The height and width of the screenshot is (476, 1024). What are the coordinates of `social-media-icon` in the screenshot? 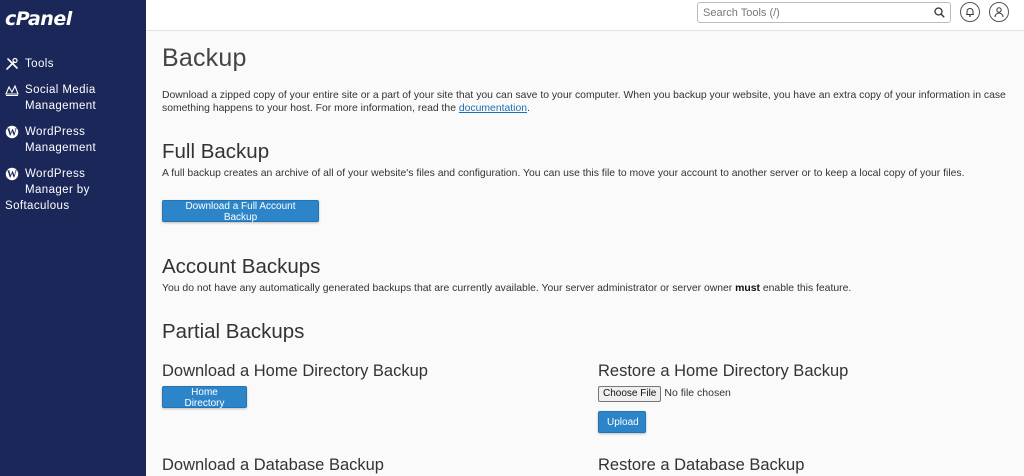 It's located at (12, 90).